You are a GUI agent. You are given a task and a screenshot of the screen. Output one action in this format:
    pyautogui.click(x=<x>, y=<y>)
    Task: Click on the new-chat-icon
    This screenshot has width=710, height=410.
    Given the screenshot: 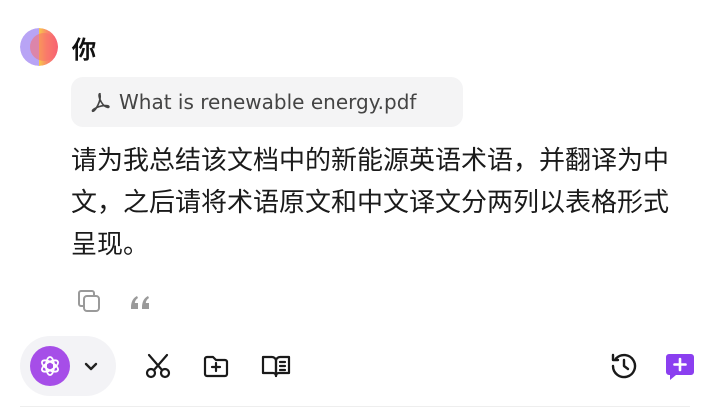 What is the action you would take?
    pyautogui.click(x=680, y=366)
    